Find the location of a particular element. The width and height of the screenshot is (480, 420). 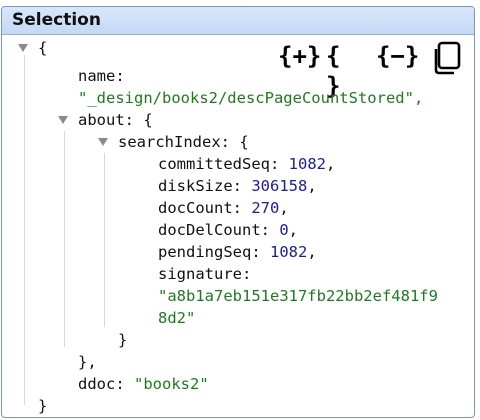

json-field-disk-size: diskSize: 306158, is located at coordinates (237, 186).